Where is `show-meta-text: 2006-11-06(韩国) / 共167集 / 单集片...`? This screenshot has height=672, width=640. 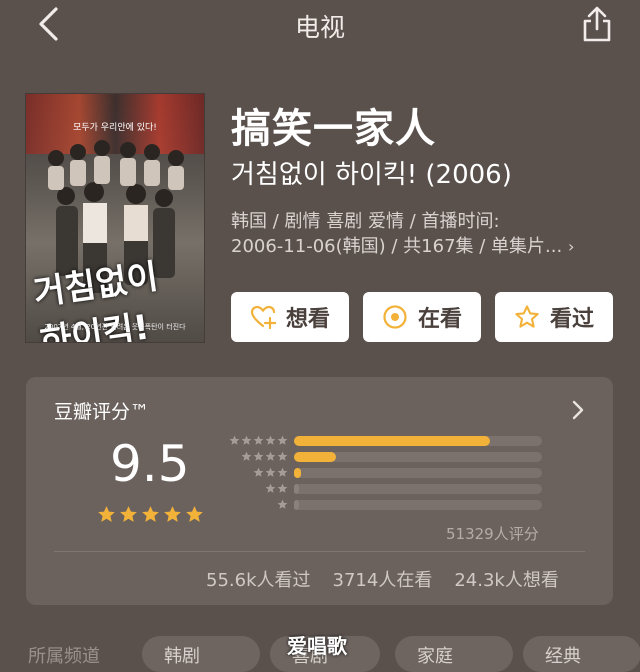
show-meta-text: 2006-11-06(韩国) / 共167集 / 单集片... is located at coordinates (397, 246).